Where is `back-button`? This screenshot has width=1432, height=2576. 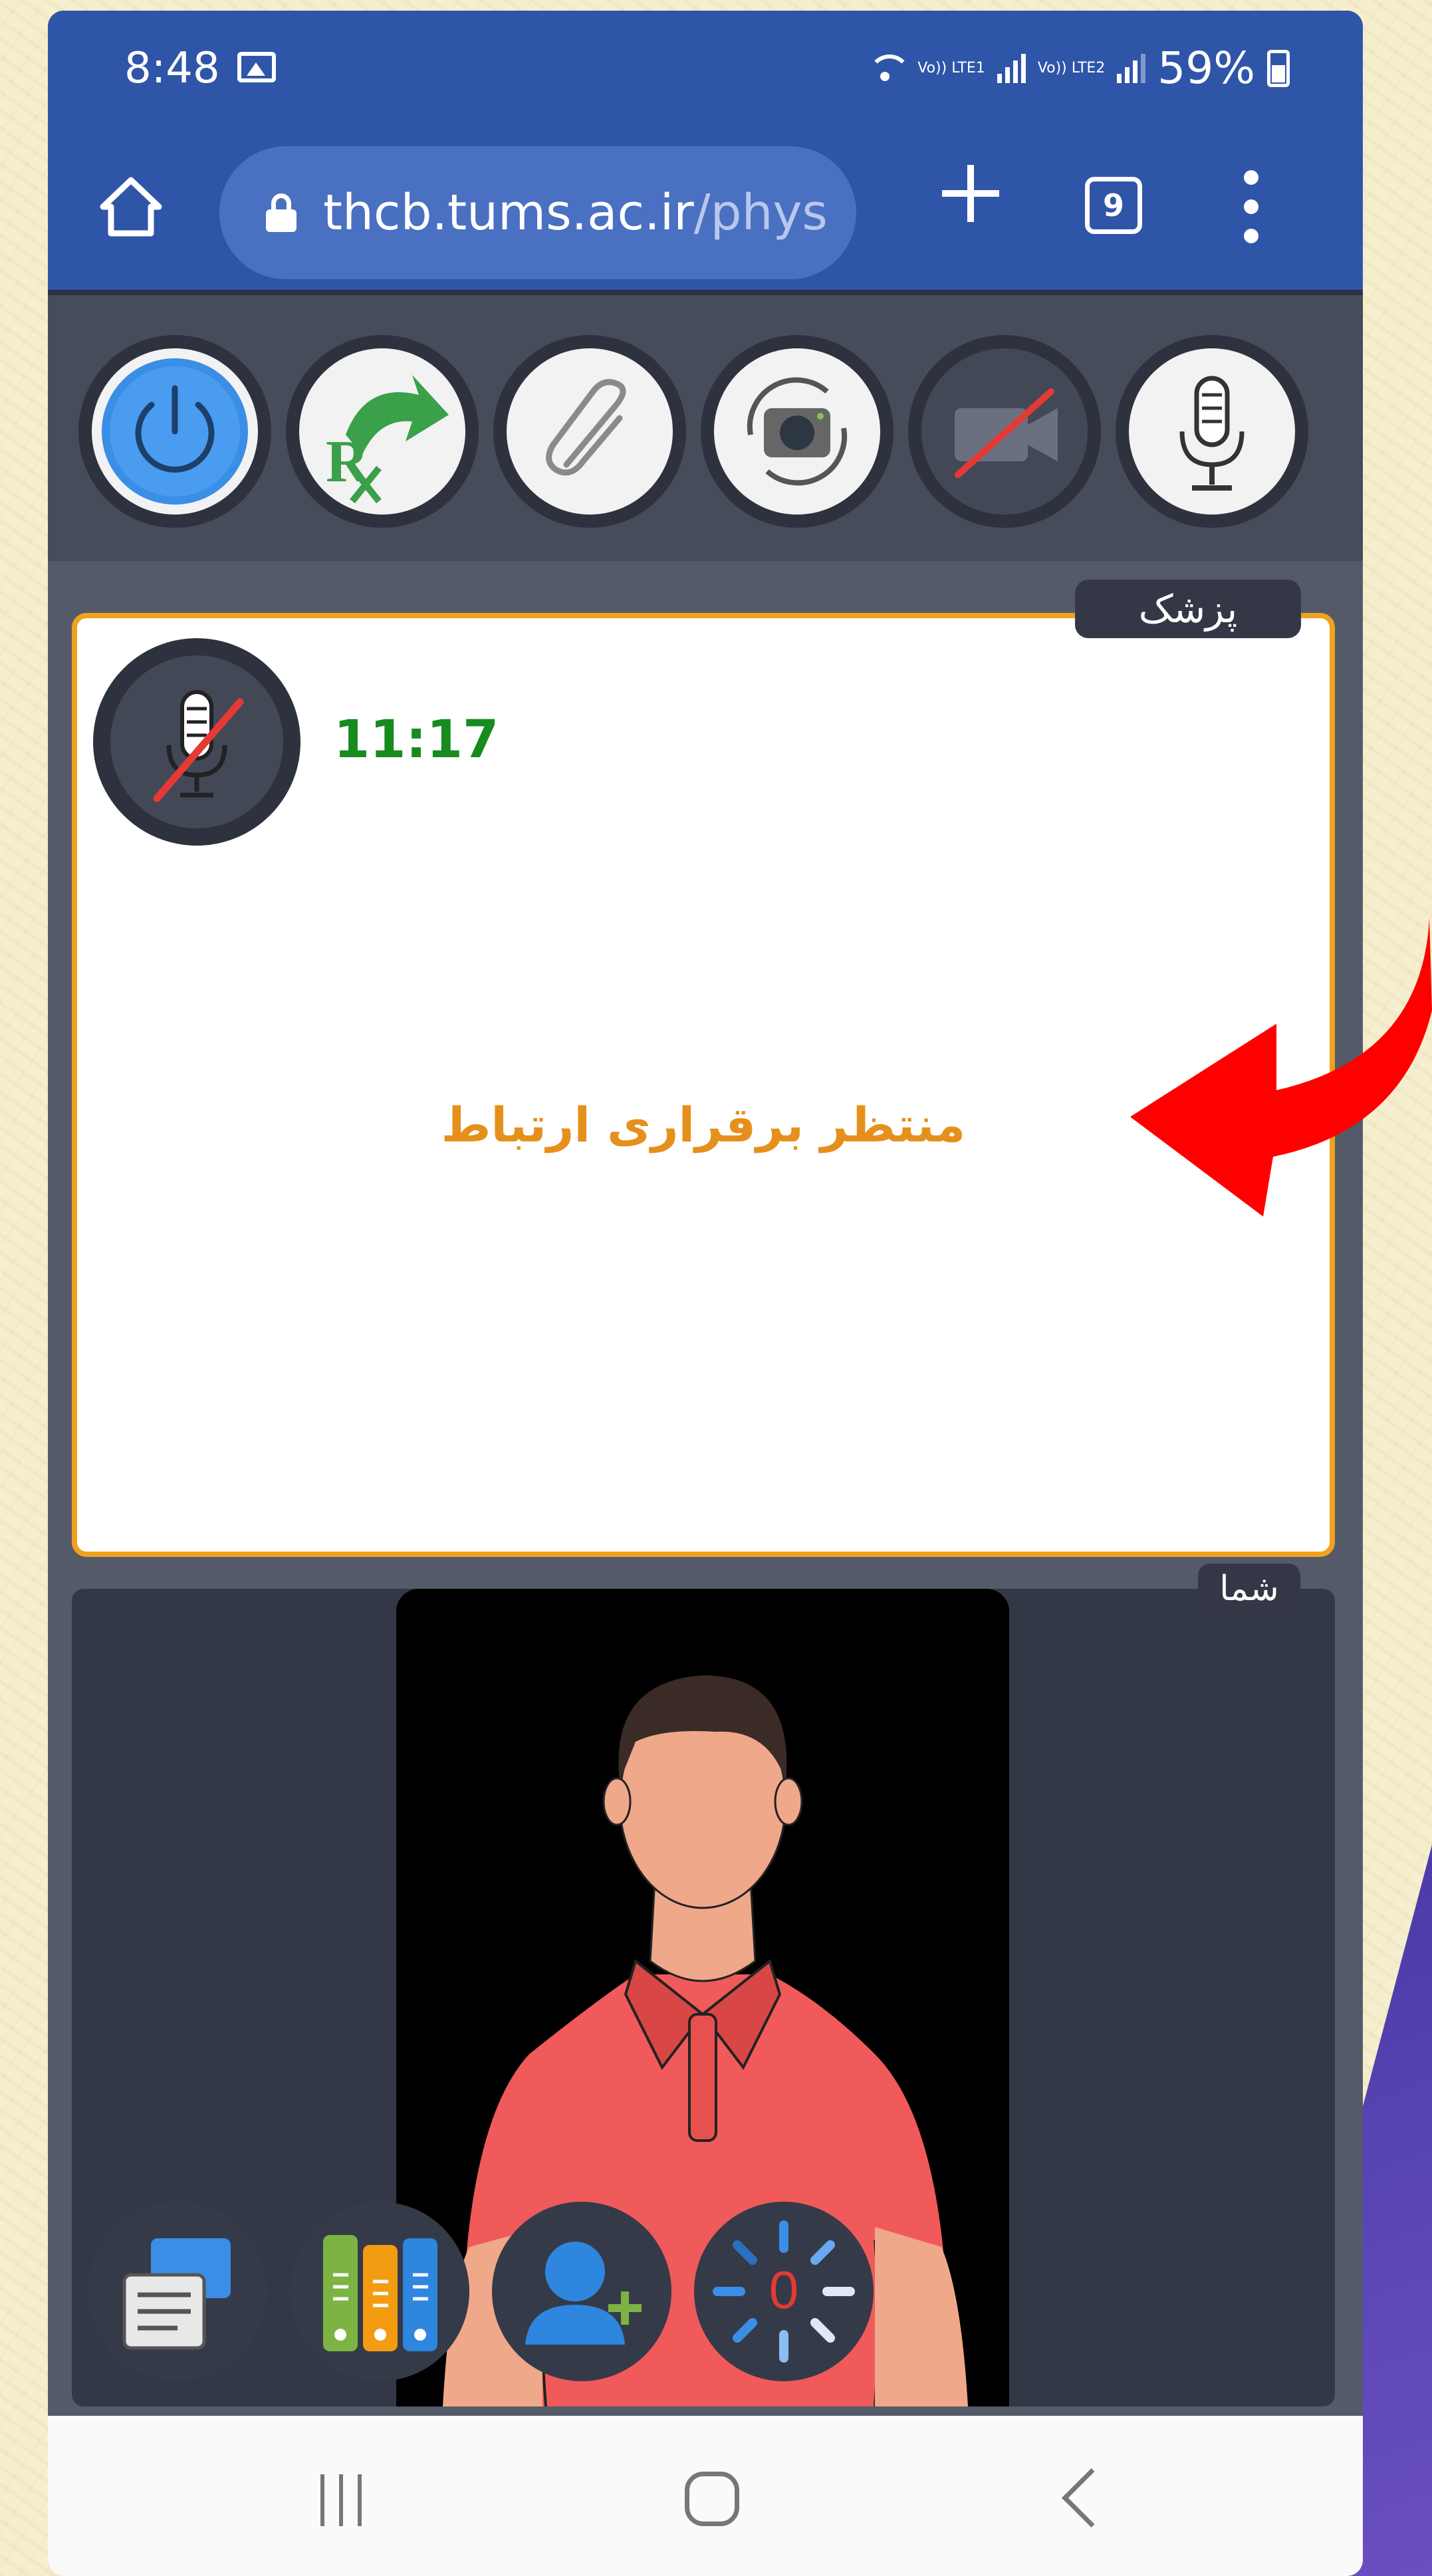 back-button is located at coordinates (1091, 2498).